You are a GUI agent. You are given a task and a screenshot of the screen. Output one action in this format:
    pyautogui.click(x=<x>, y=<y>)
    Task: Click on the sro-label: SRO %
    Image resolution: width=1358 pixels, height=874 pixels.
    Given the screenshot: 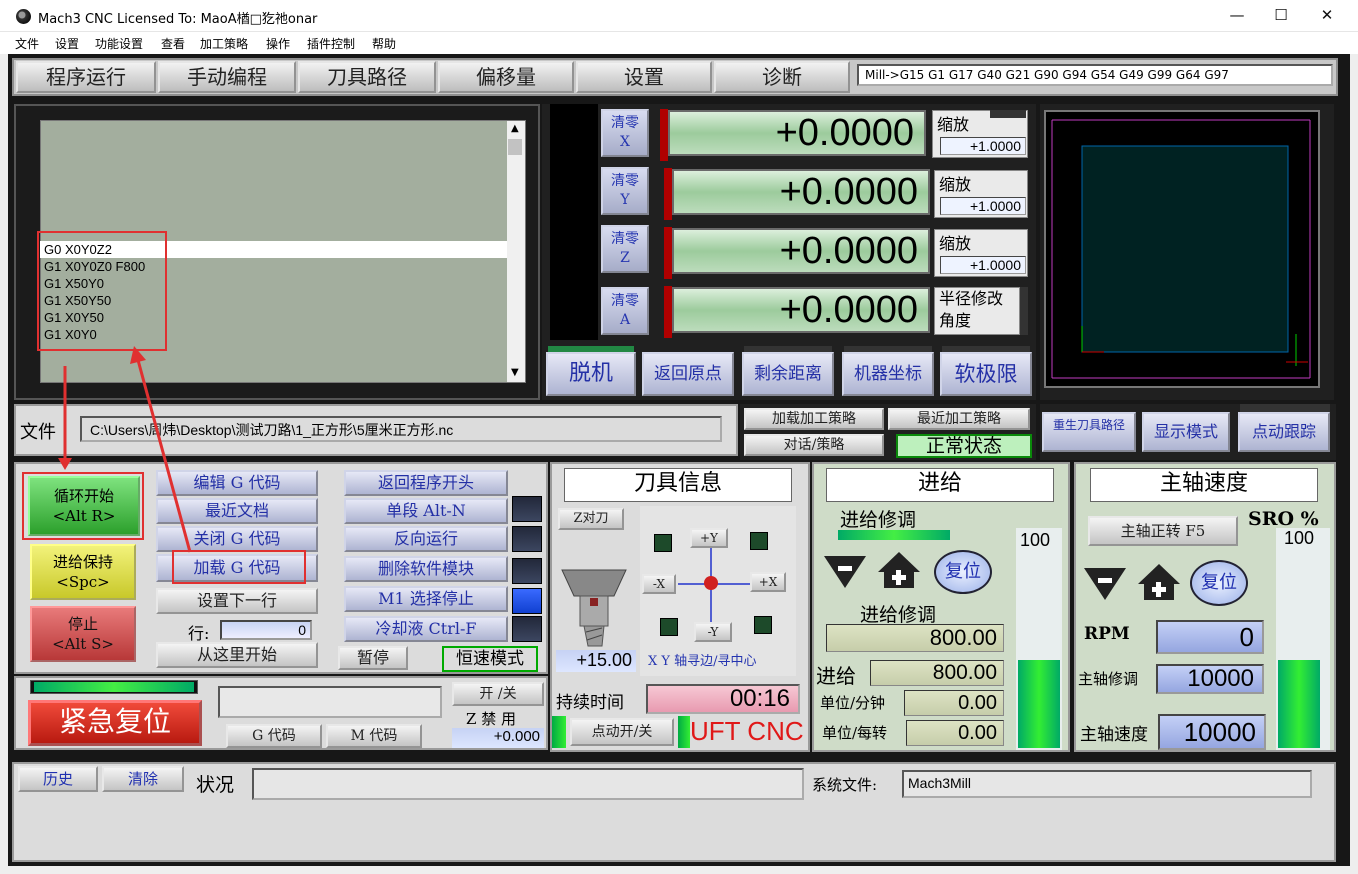 What is the action you would take?
    pyautogui.click(x=1283, y=519)
    